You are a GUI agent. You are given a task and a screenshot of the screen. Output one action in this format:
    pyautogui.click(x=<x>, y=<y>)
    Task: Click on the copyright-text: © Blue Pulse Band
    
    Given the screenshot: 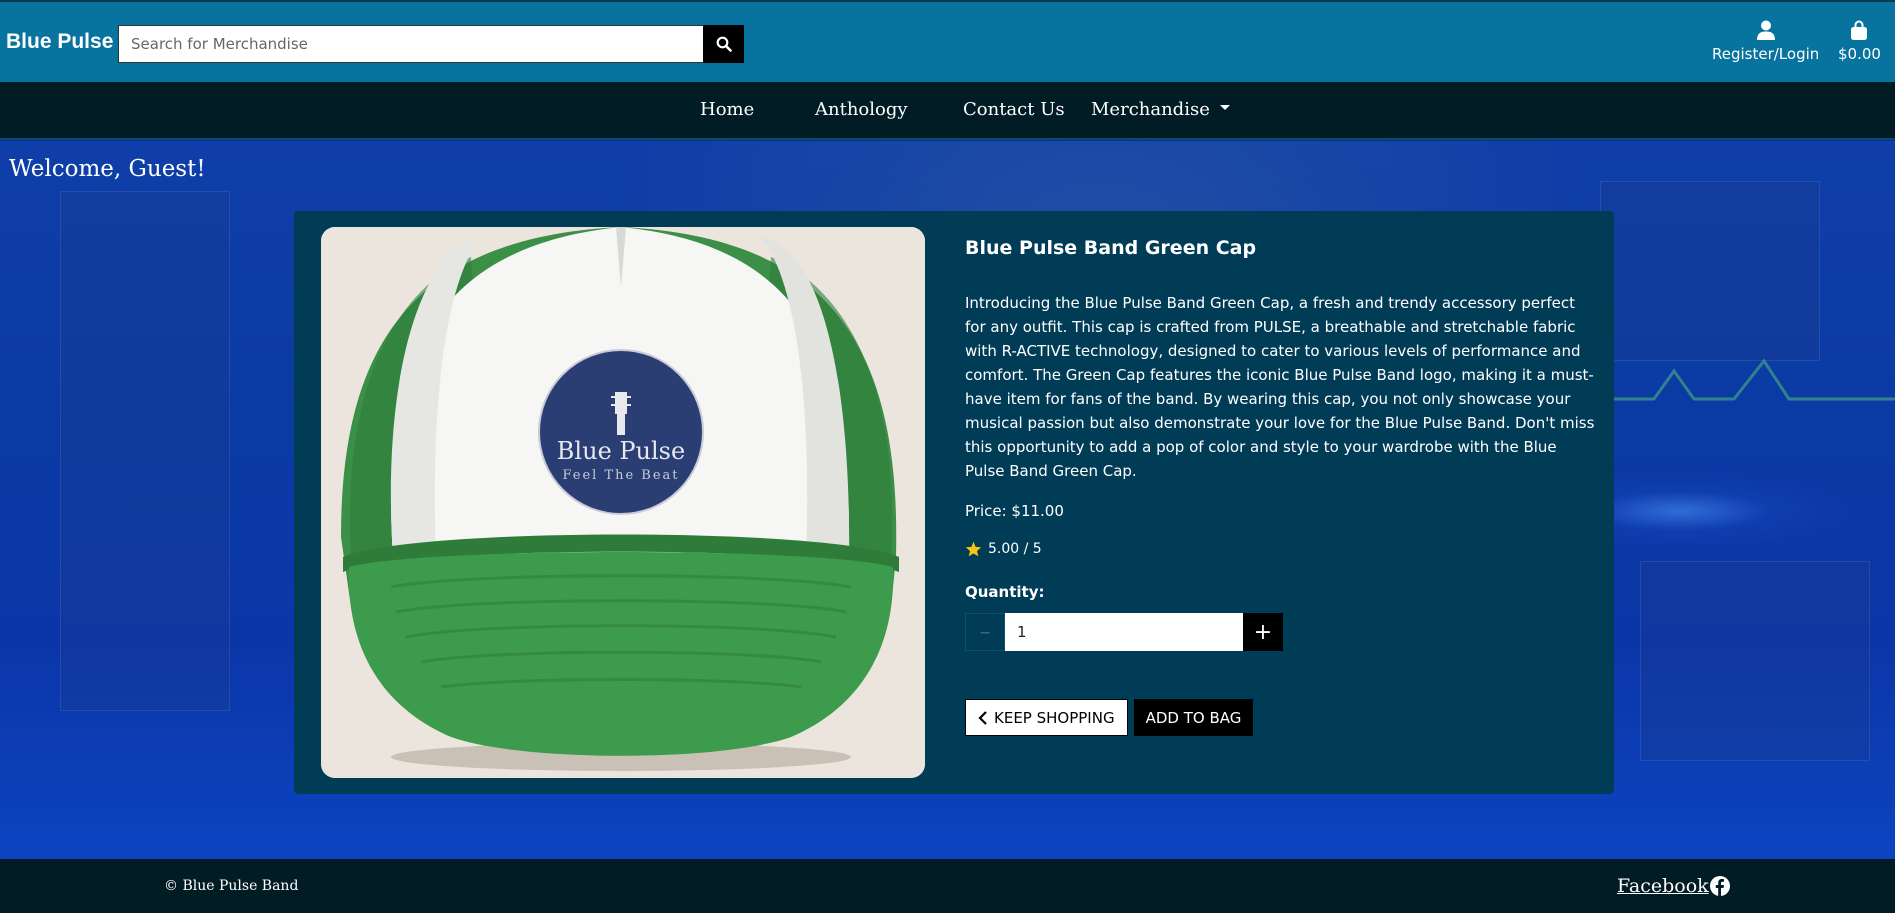 What is the action you would take?
    pyautogui.click(x=231, y=886)
    